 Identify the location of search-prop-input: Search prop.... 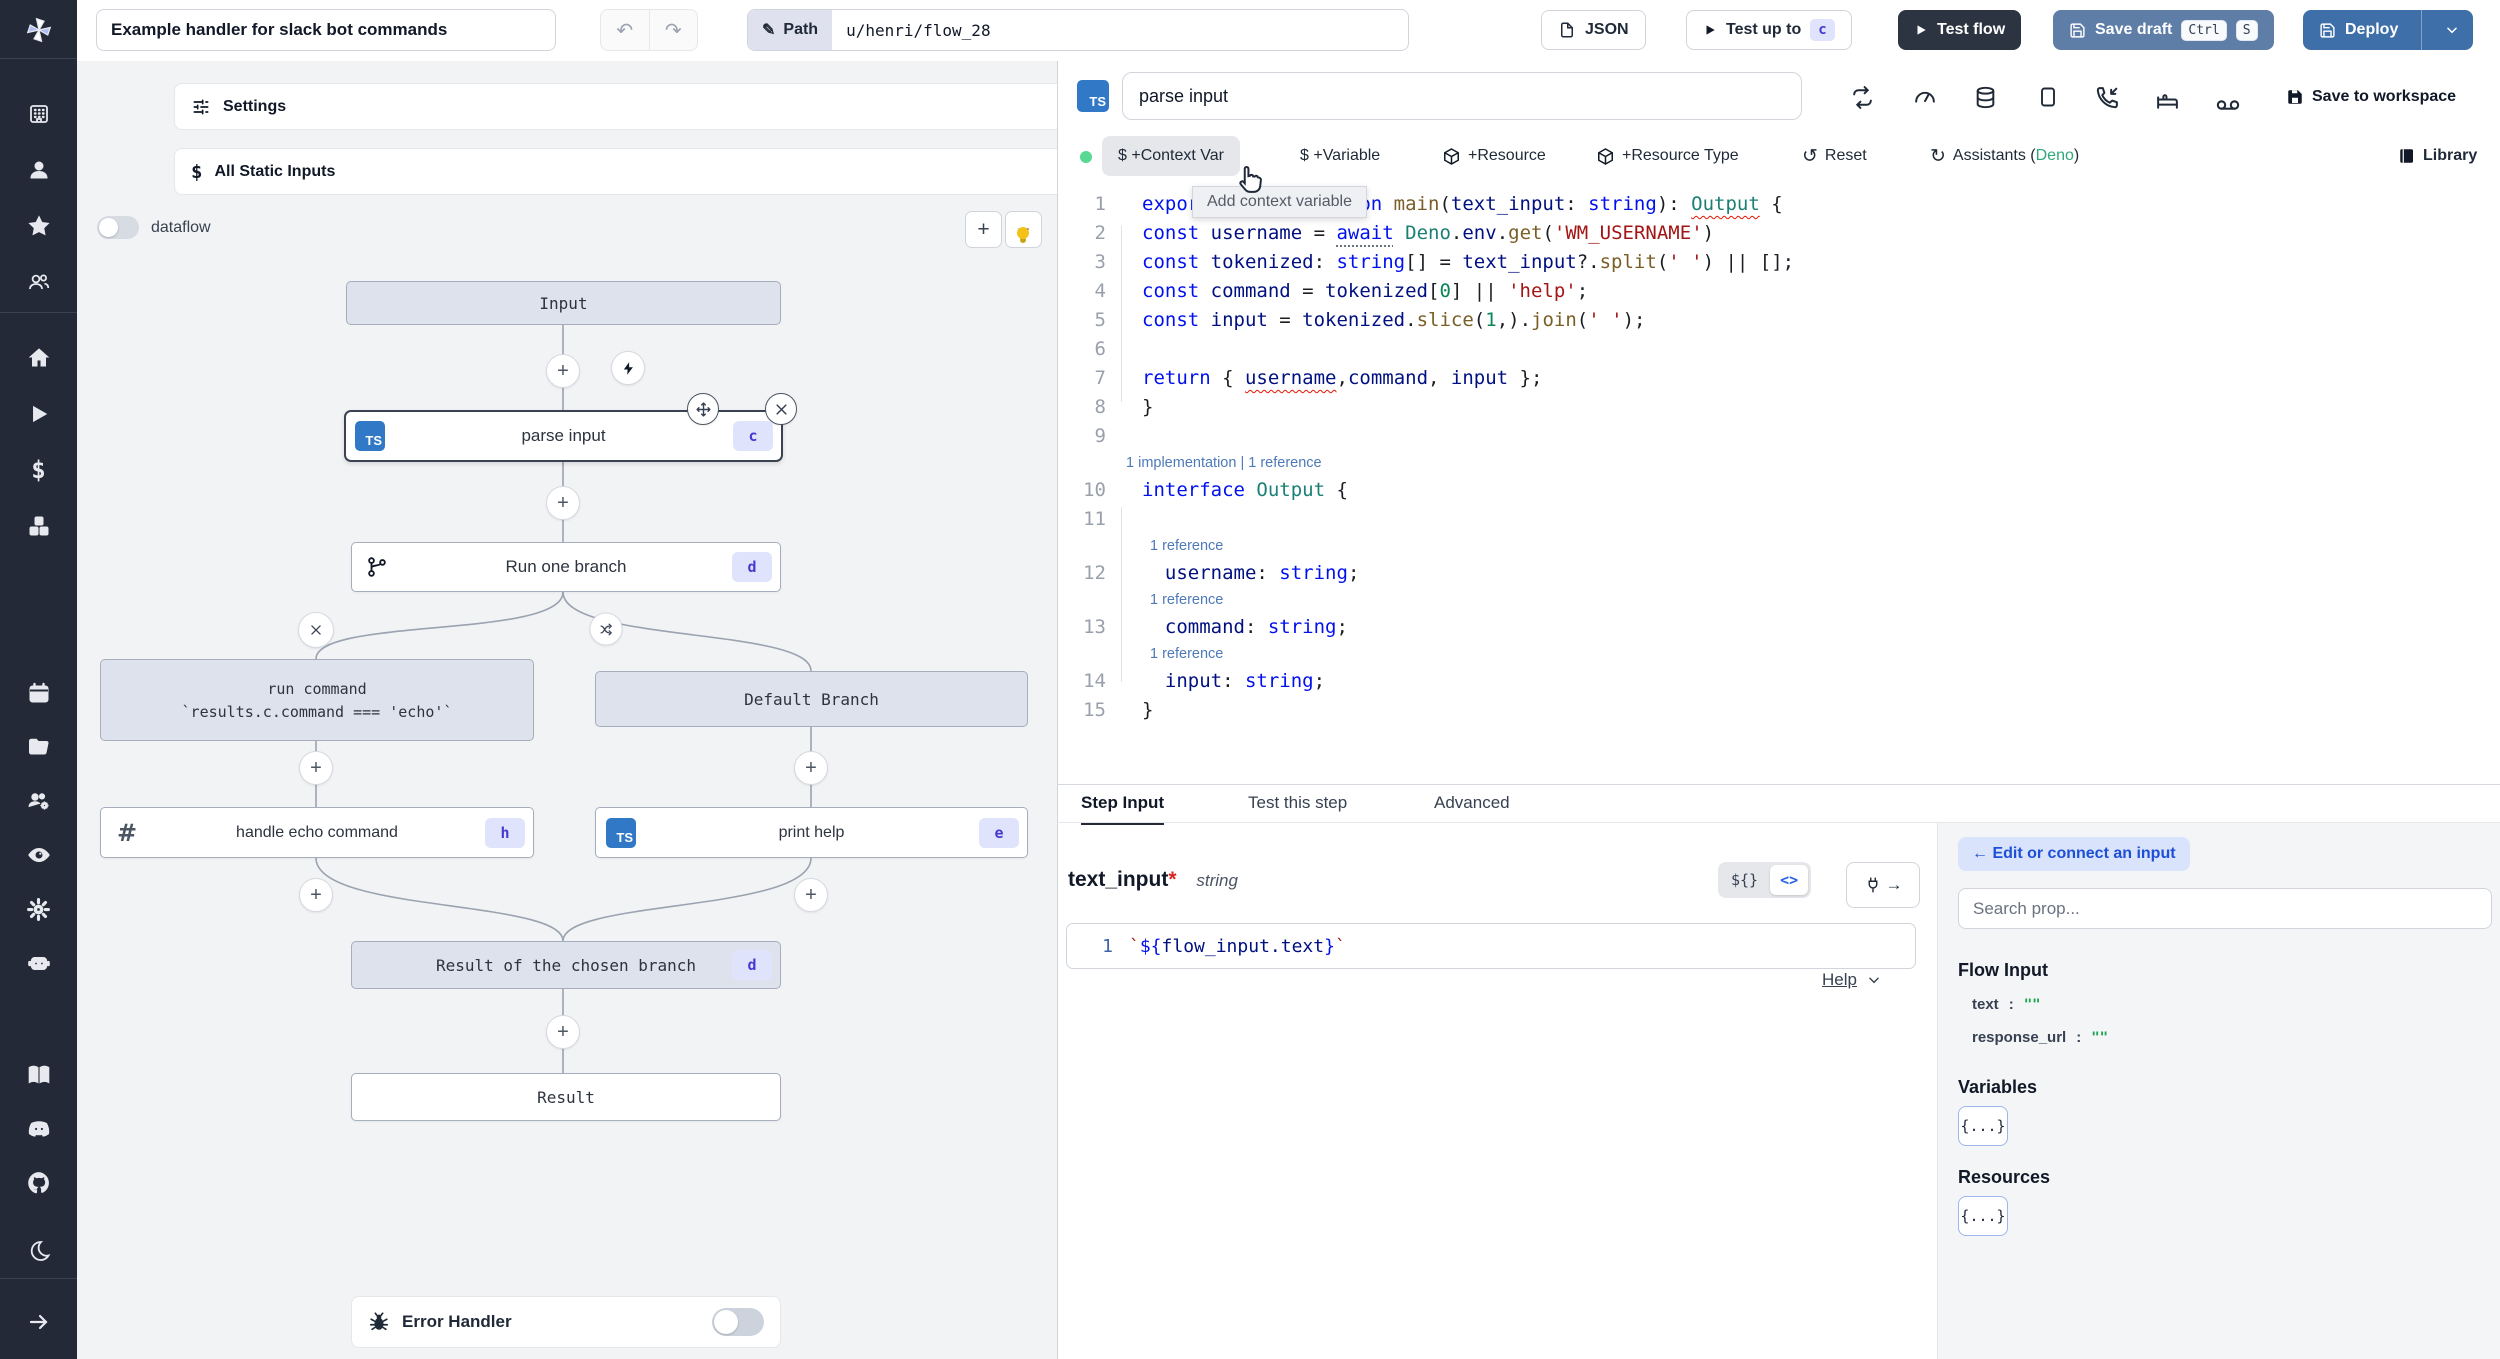
(2225, 908).